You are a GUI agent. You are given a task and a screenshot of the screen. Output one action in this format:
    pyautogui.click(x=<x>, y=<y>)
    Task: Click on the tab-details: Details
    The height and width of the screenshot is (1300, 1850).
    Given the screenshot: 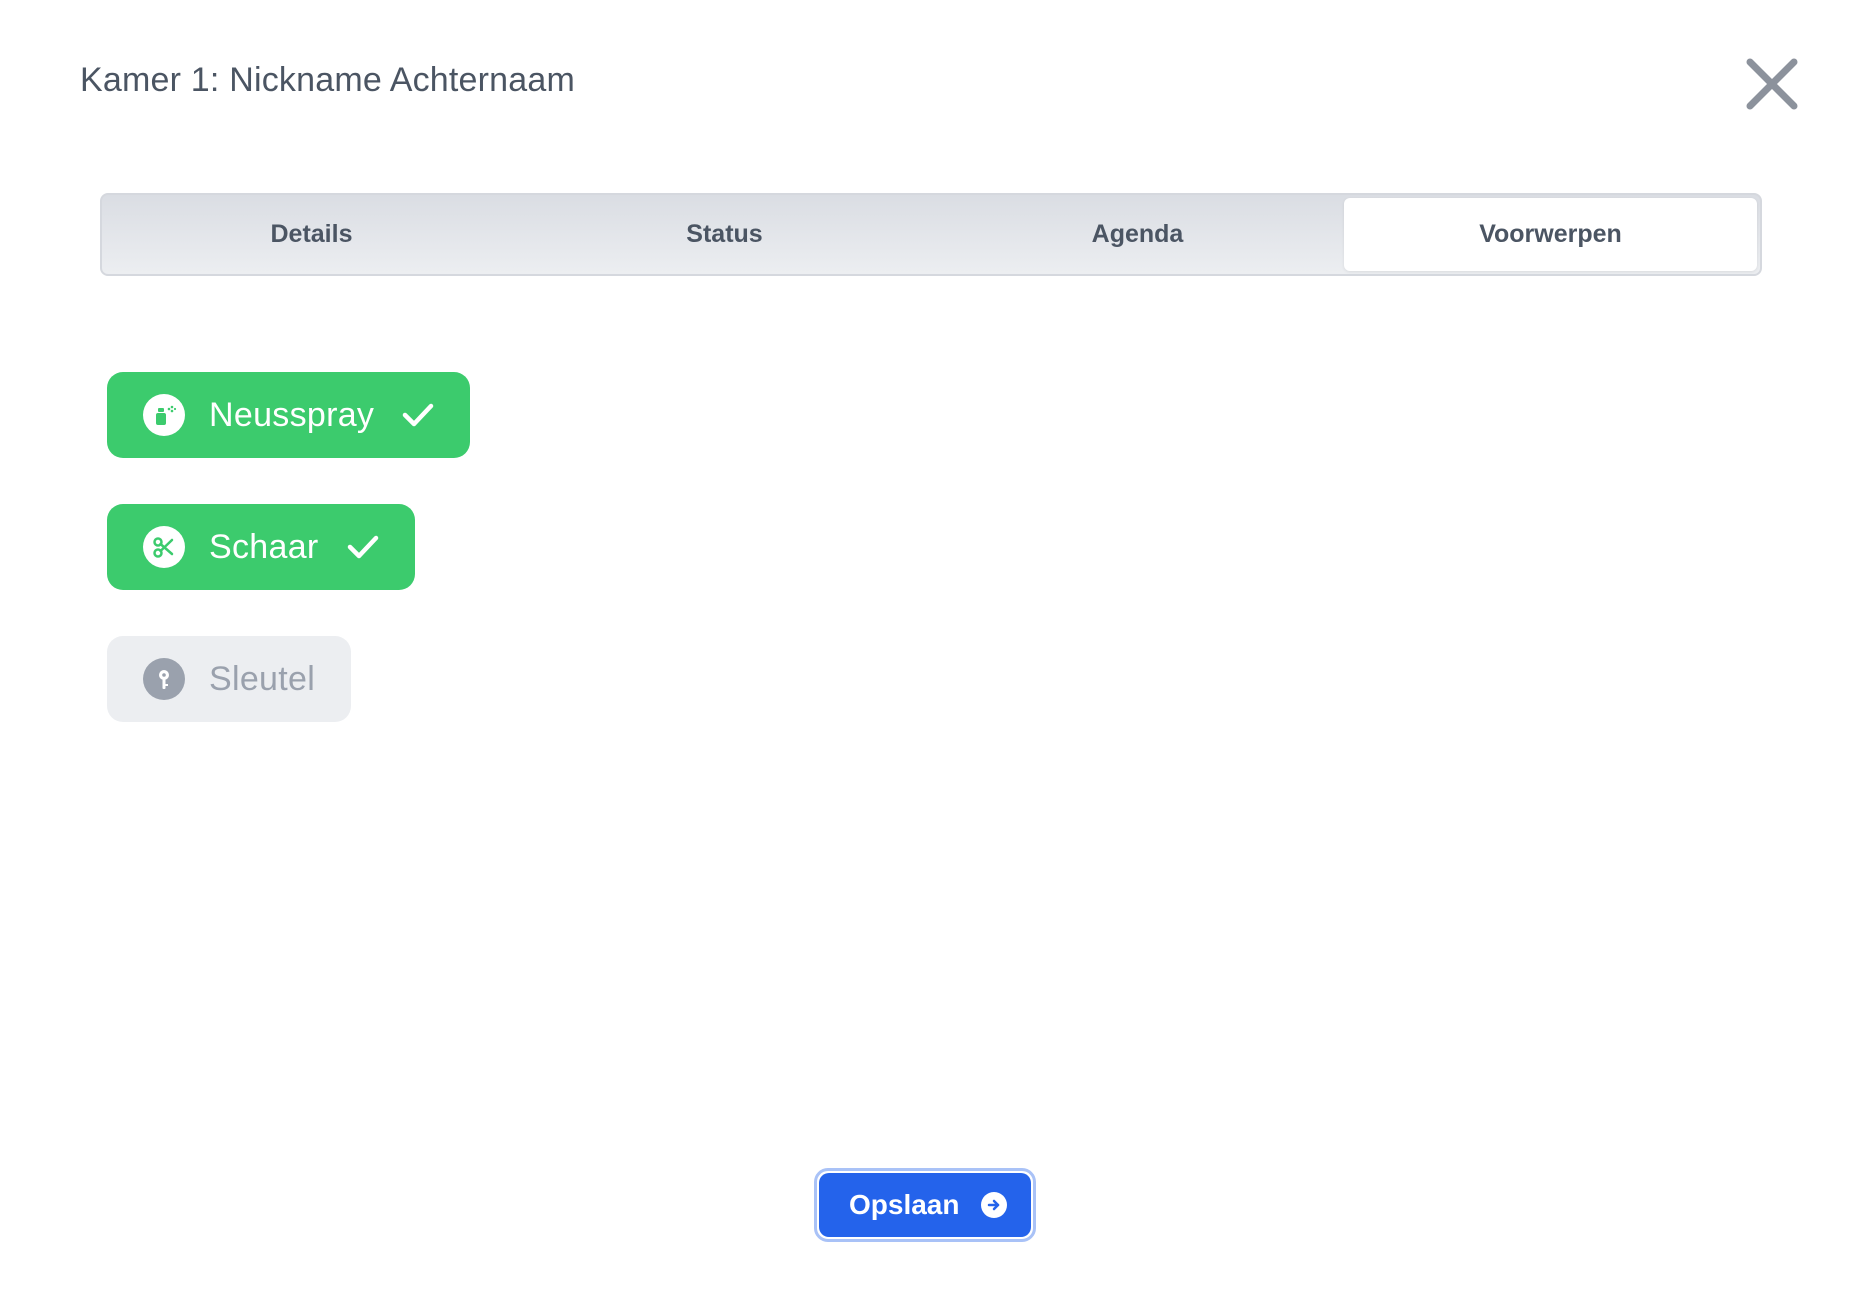 What is the action you would take?
    pyautogui.click(x=311, y=234)
    